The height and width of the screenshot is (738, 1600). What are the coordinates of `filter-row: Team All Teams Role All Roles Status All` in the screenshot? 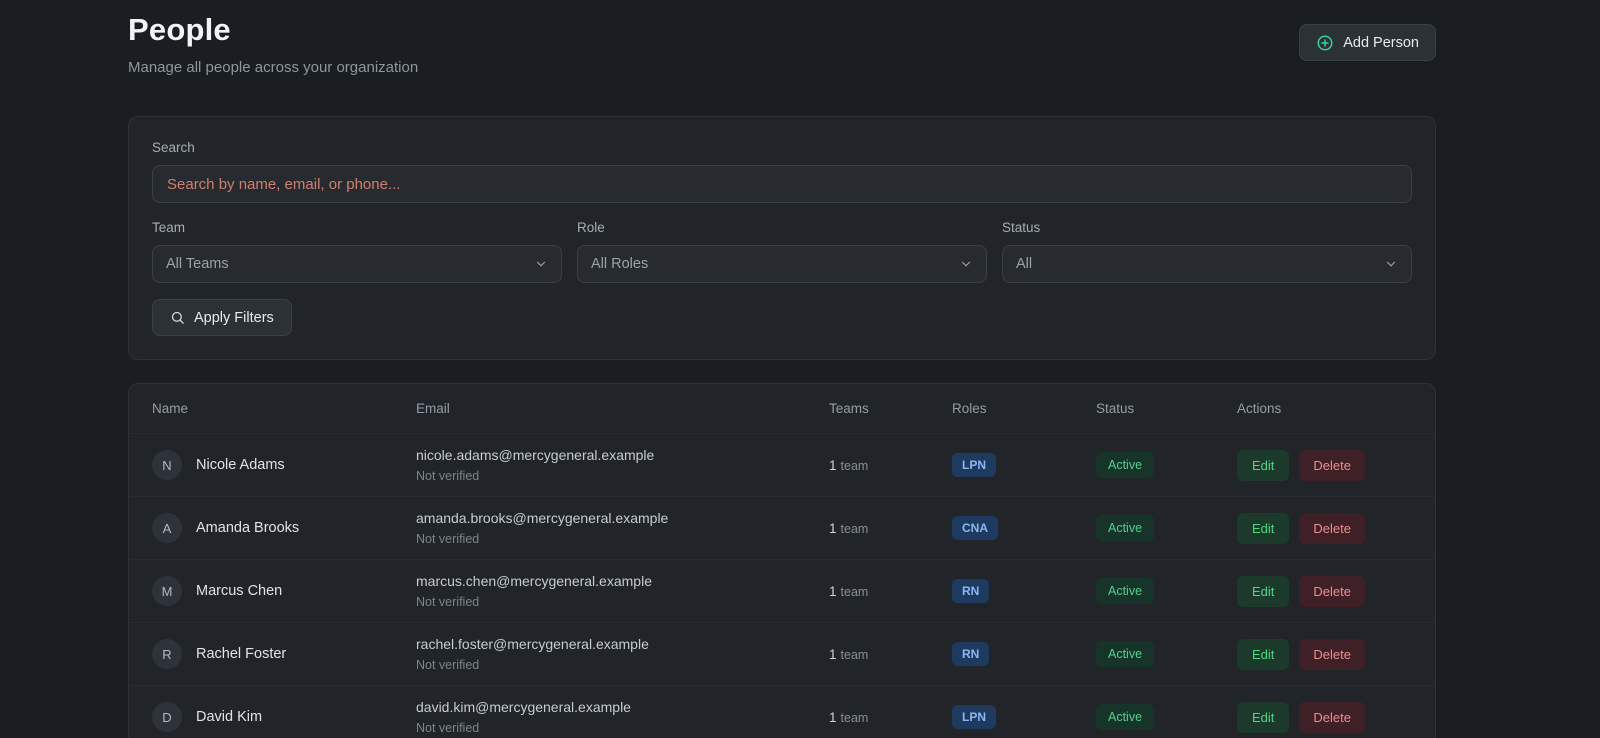 It's located at (782, 251).